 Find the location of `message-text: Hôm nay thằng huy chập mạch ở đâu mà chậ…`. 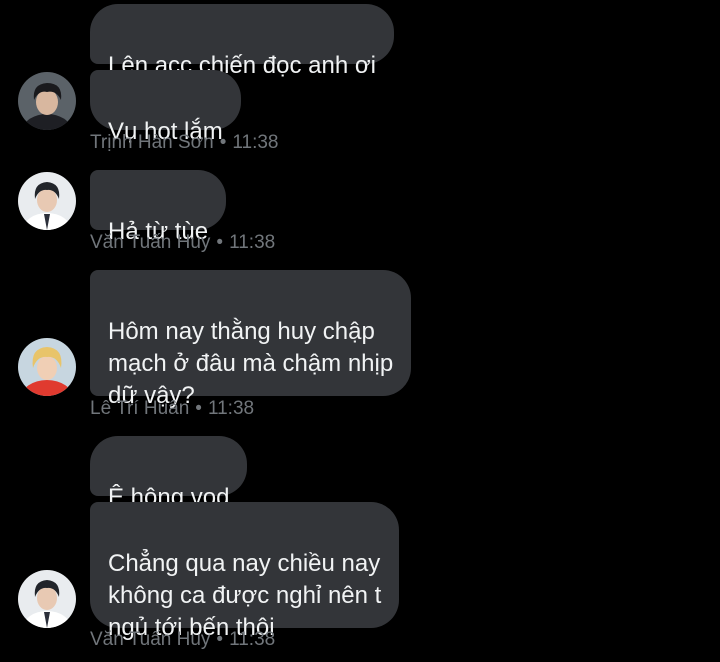

message-text: Hôm nay thằng huy chập mạch ở đâu mà chậ… is located at coordinates (251, 363).